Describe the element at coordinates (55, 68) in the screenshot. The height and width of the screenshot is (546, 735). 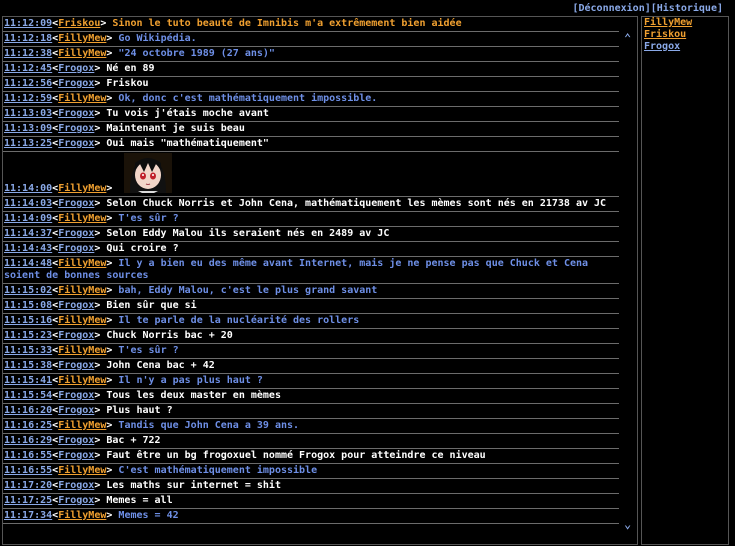
I see `message-meta: 11:12:45<Frogox>` at that location.